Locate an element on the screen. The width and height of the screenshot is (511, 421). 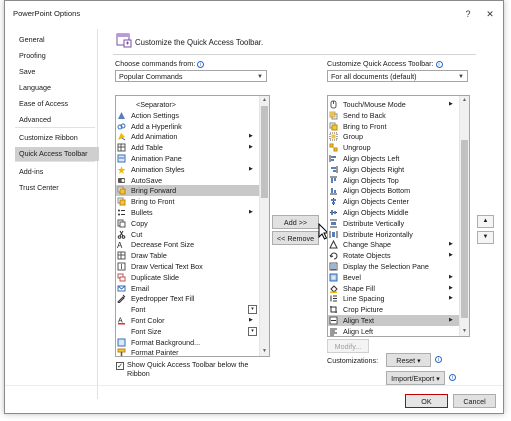
list-item: Ungroup is located at coordinates (393, 147).